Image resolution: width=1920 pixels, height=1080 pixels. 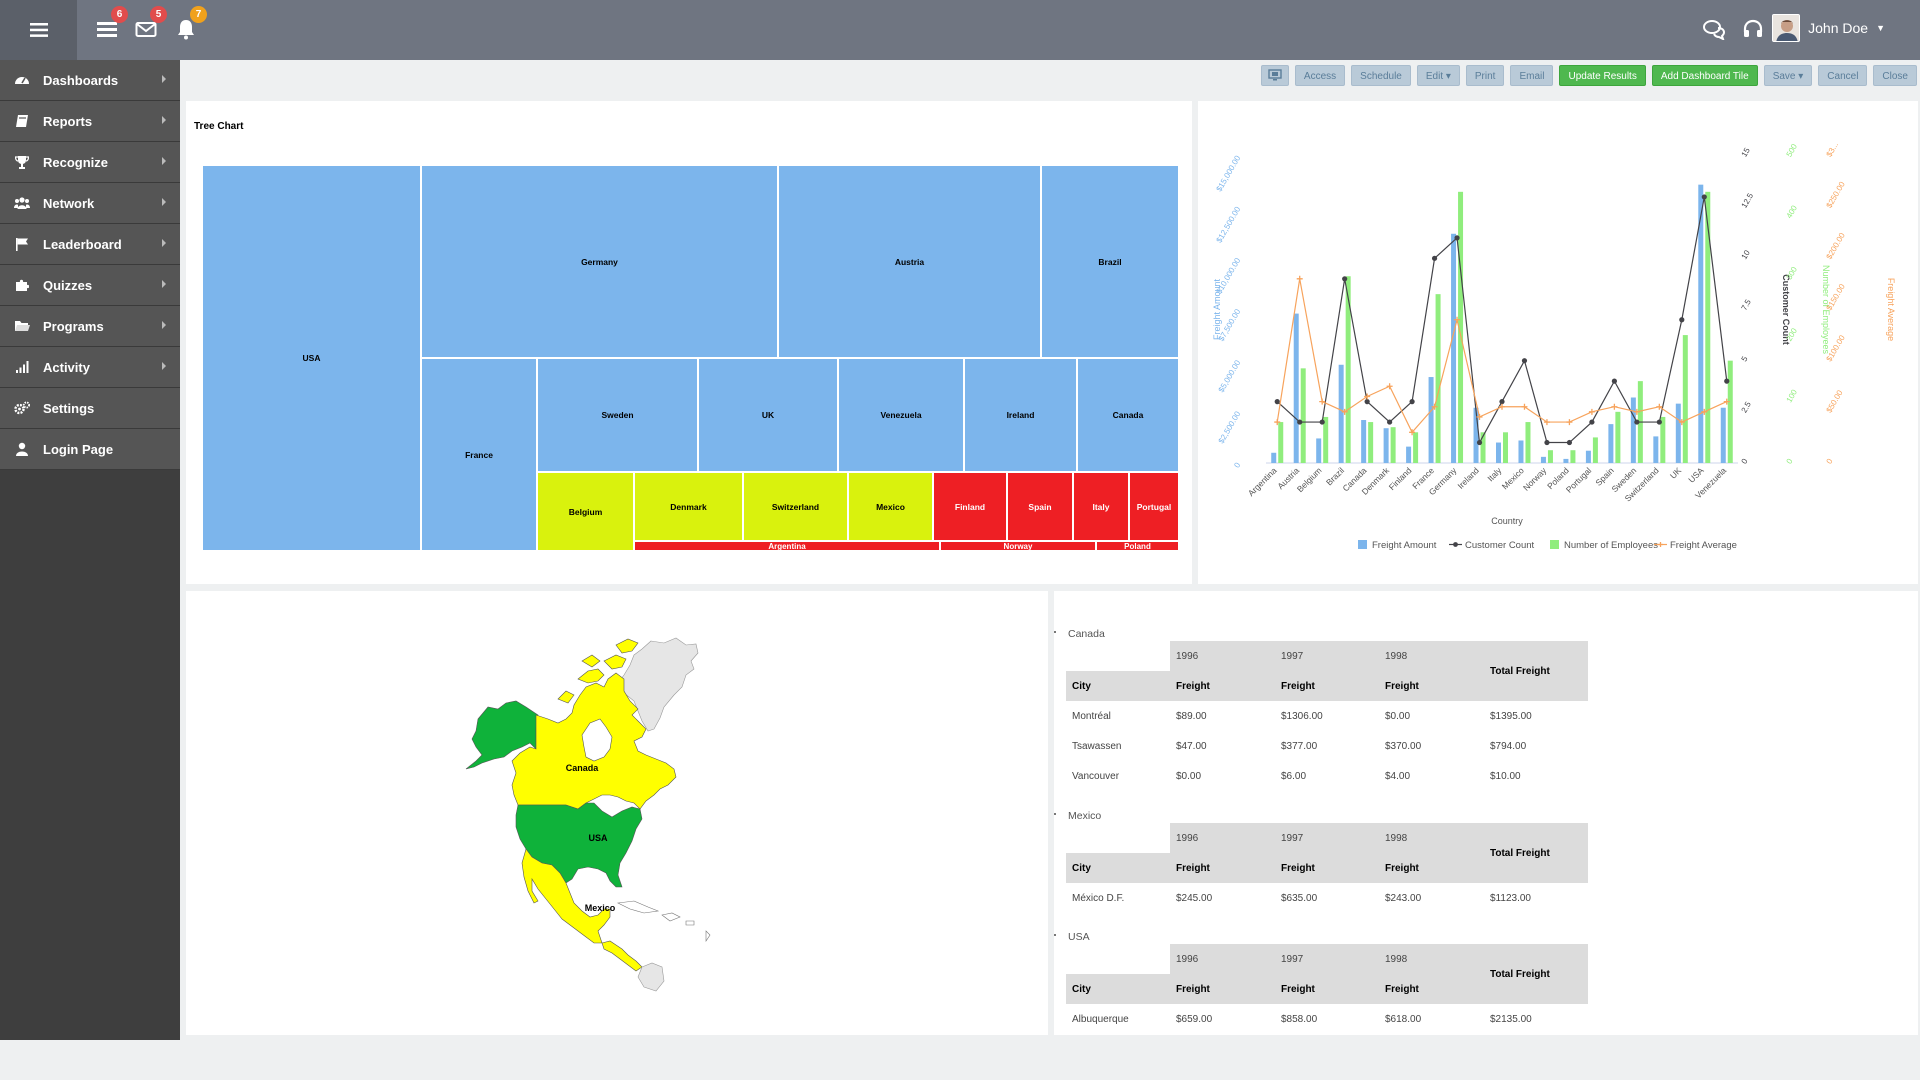 I want to click on folder-icon, so click(x=22, y=326).